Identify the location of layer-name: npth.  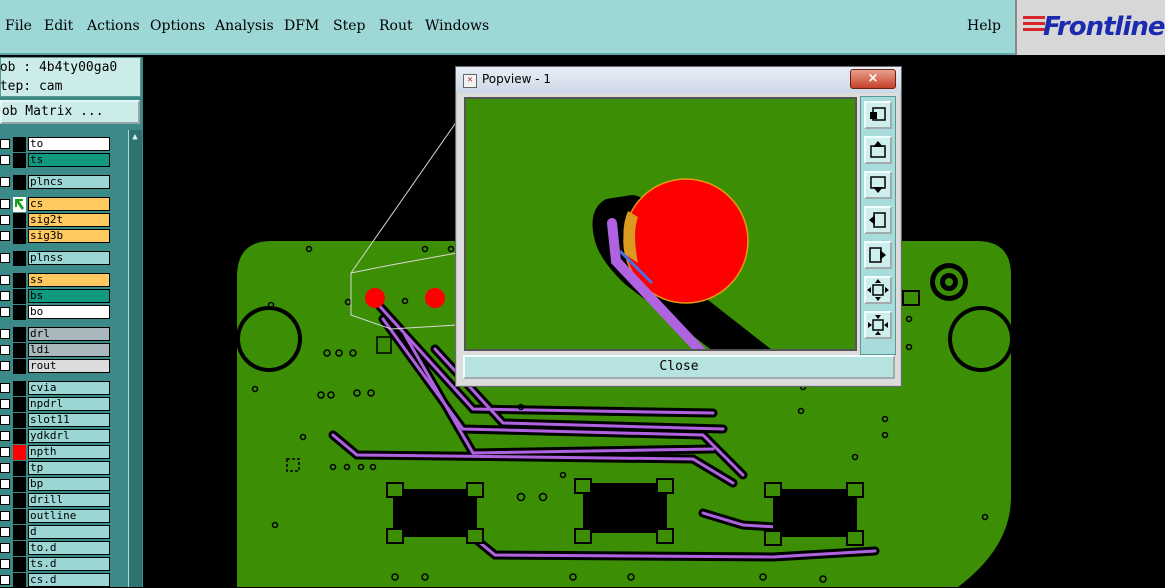
(69, 452).